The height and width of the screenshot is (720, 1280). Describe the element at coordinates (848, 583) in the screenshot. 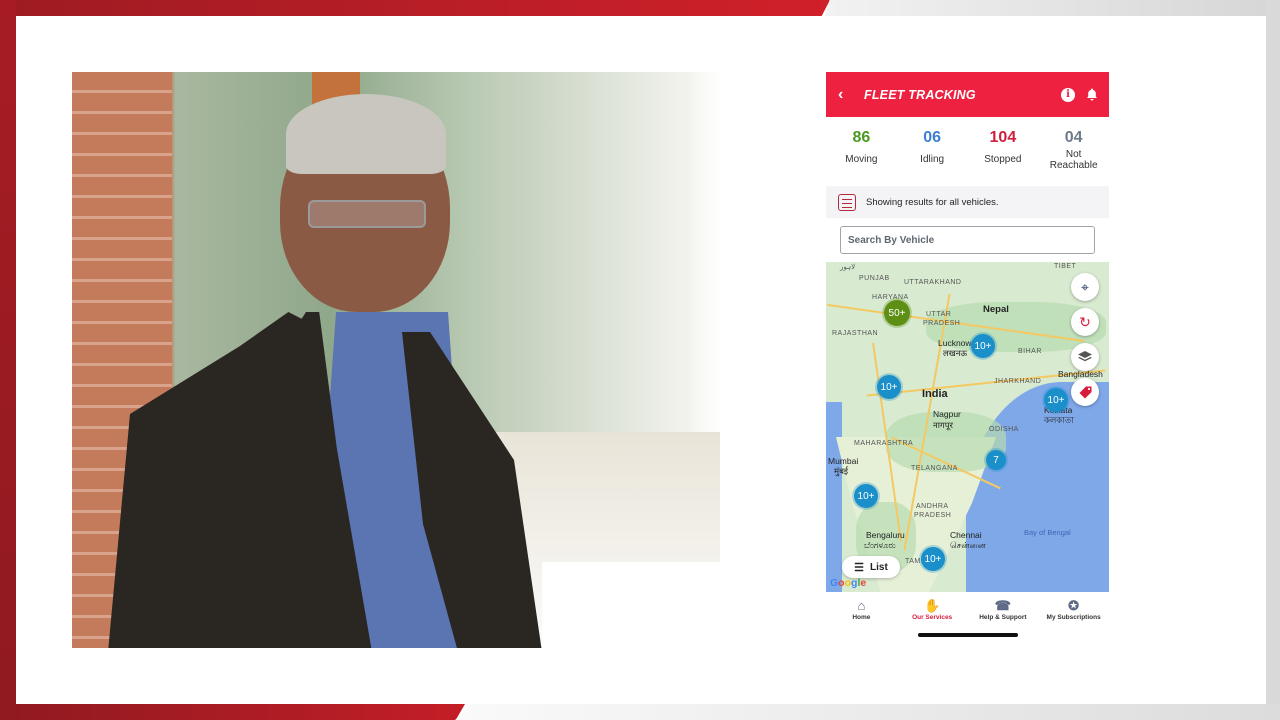

I see `google-logo: Google` at that location.